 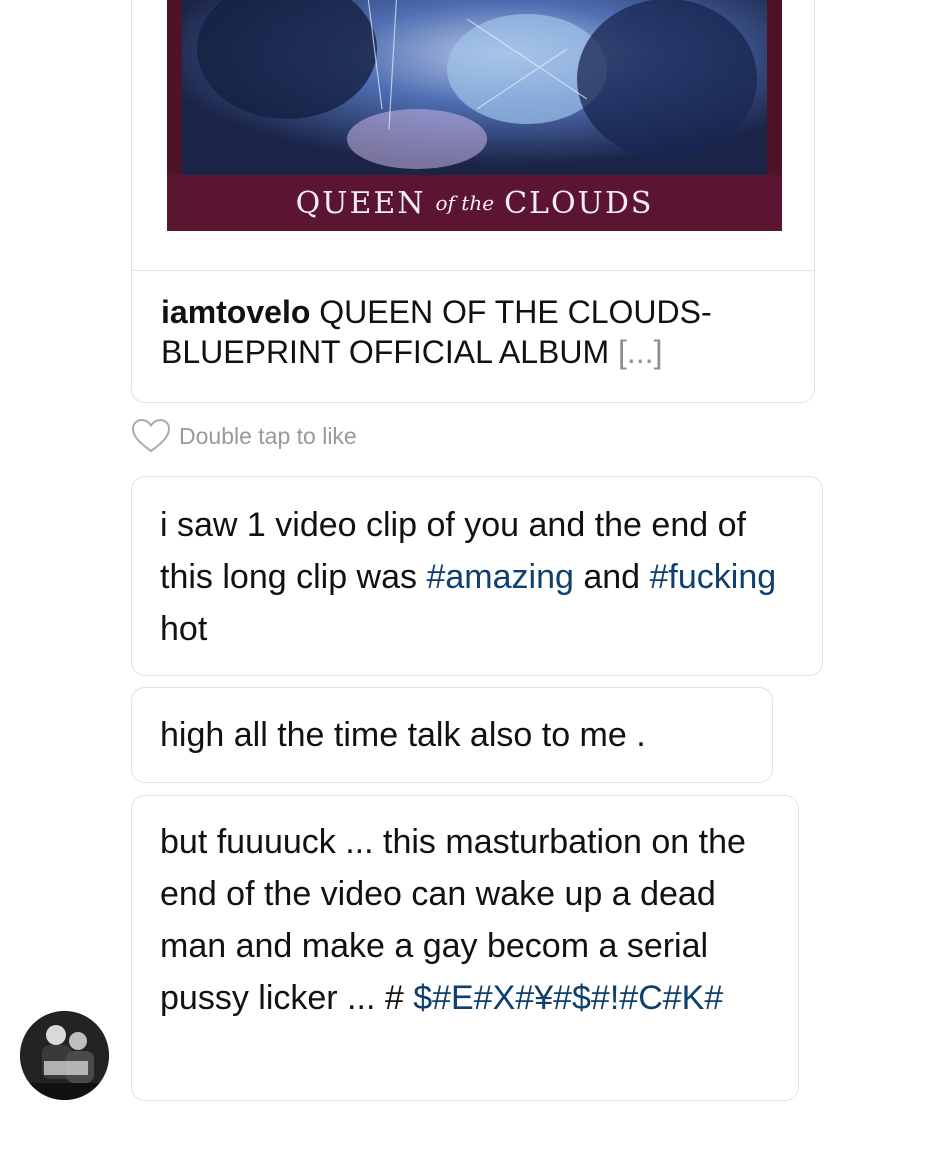 I want to click on album-title-word2: of the, so click(x=465, y=203).